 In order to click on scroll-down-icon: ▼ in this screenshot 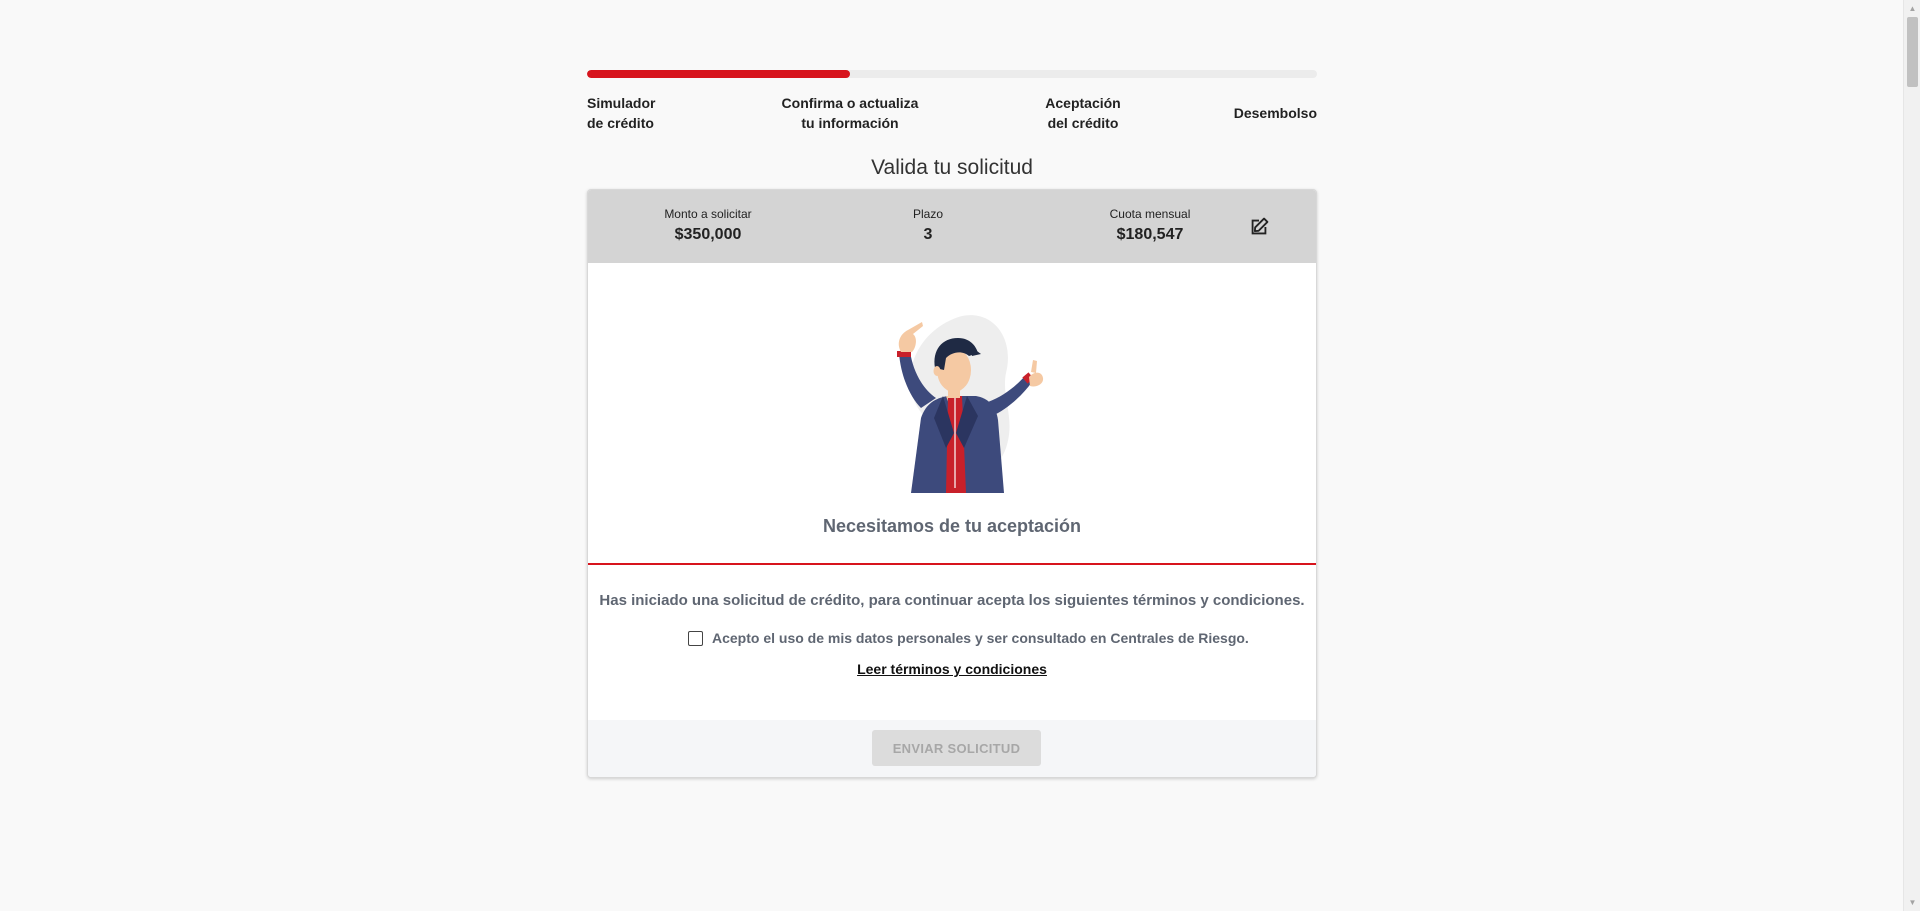, I will do `click(1912, 902)`.